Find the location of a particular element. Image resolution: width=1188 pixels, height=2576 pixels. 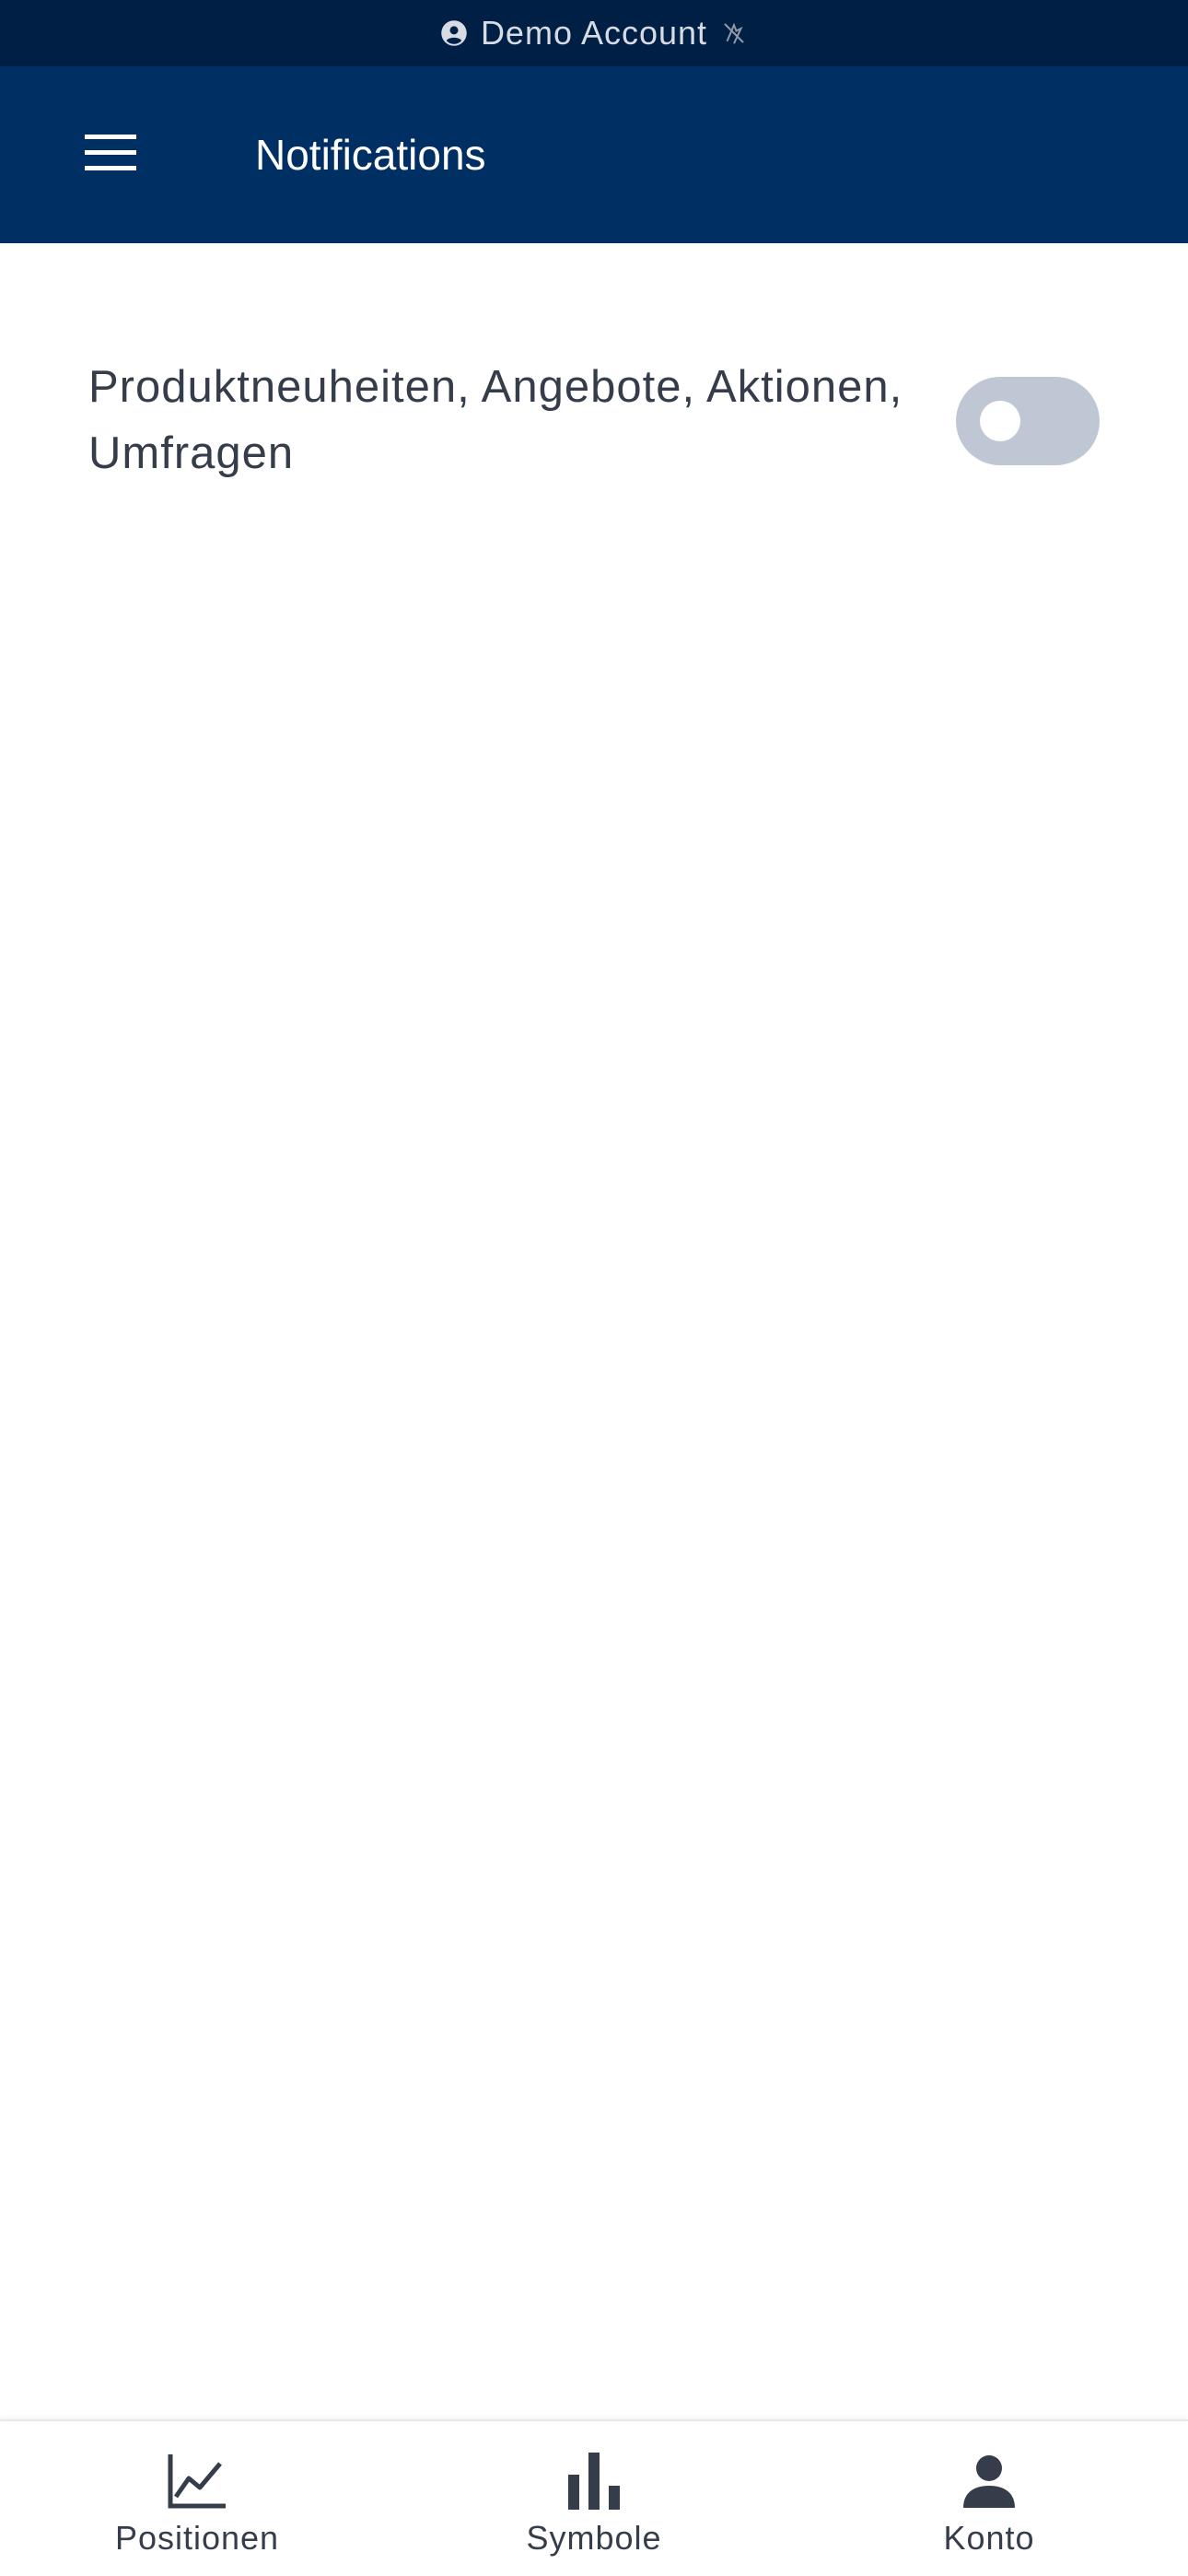

app-header: Notifications is located at coordinates (594, 154).